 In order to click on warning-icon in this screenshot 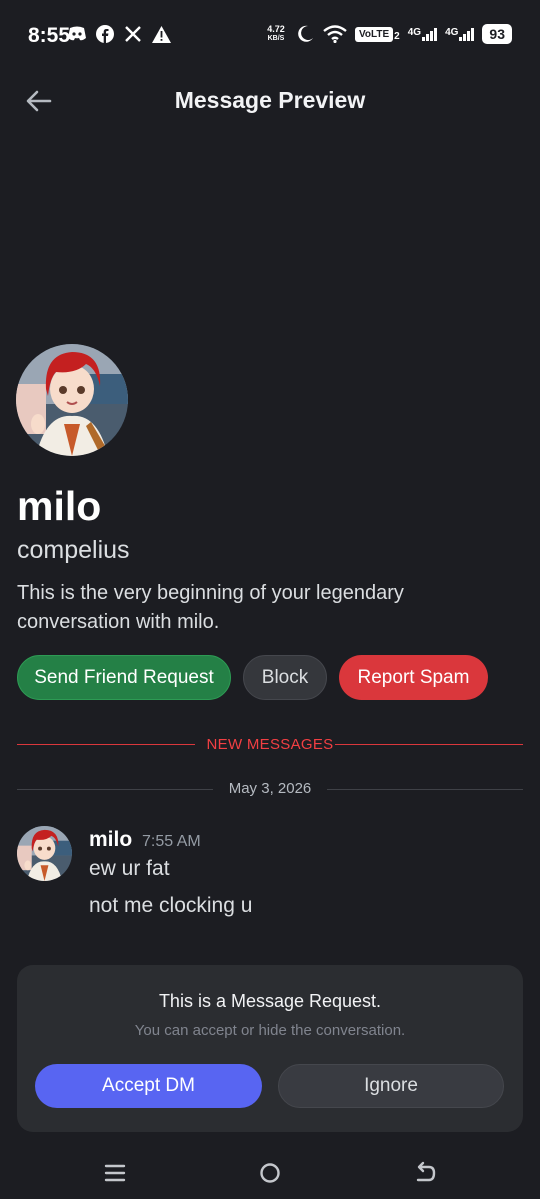, I will do `click(161, 34)`.